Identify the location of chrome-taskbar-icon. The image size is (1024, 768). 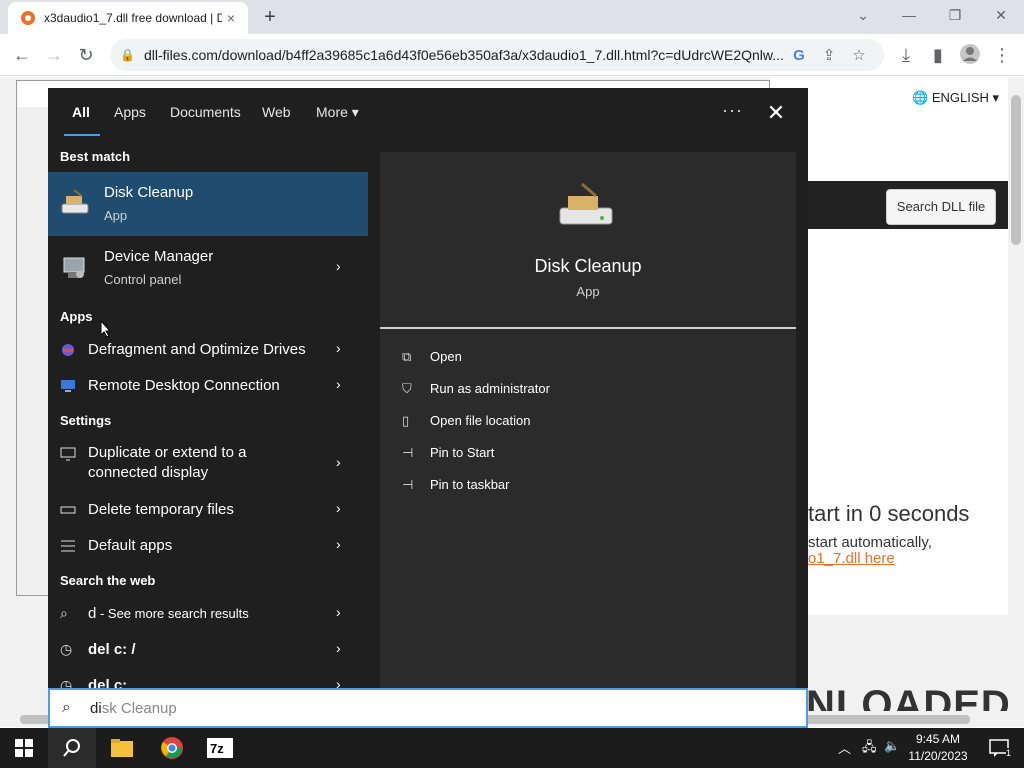
(172, 748).